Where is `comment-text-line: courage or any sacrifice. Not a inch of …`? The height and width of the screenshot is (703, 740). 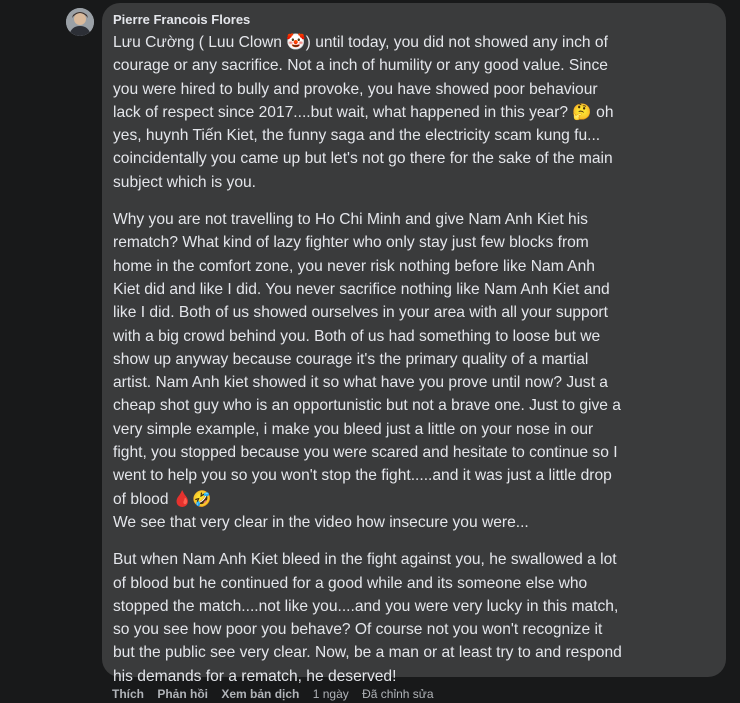
comment-text-line: courage or any sacrifice. Not a inch of … is located at coordinates (360, 66).